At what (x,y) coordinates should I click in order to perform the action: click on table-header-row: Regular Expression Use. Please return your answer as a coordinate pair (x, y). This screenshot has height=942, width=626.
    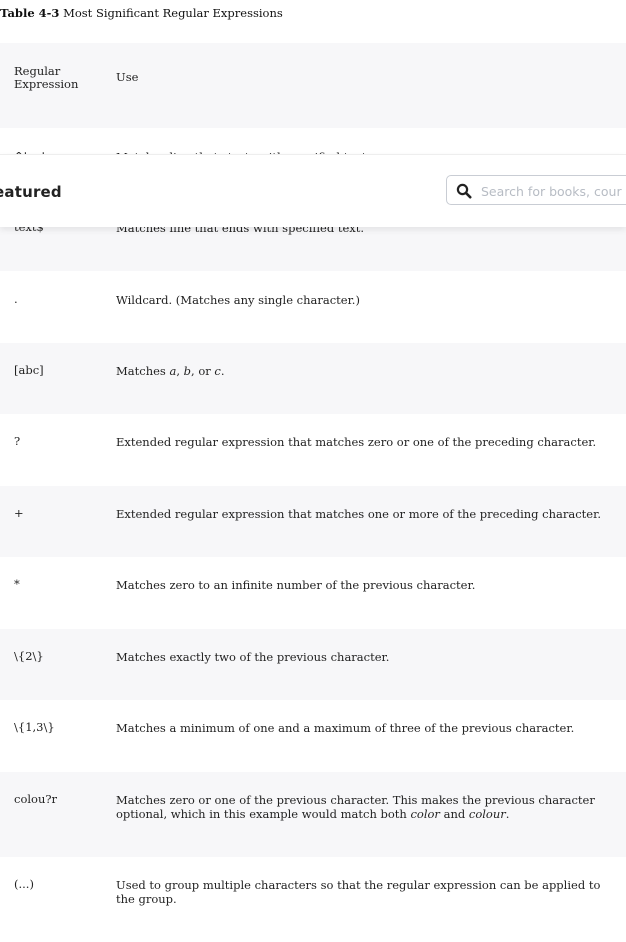
    Looking at the image, I should click on (313, 85).